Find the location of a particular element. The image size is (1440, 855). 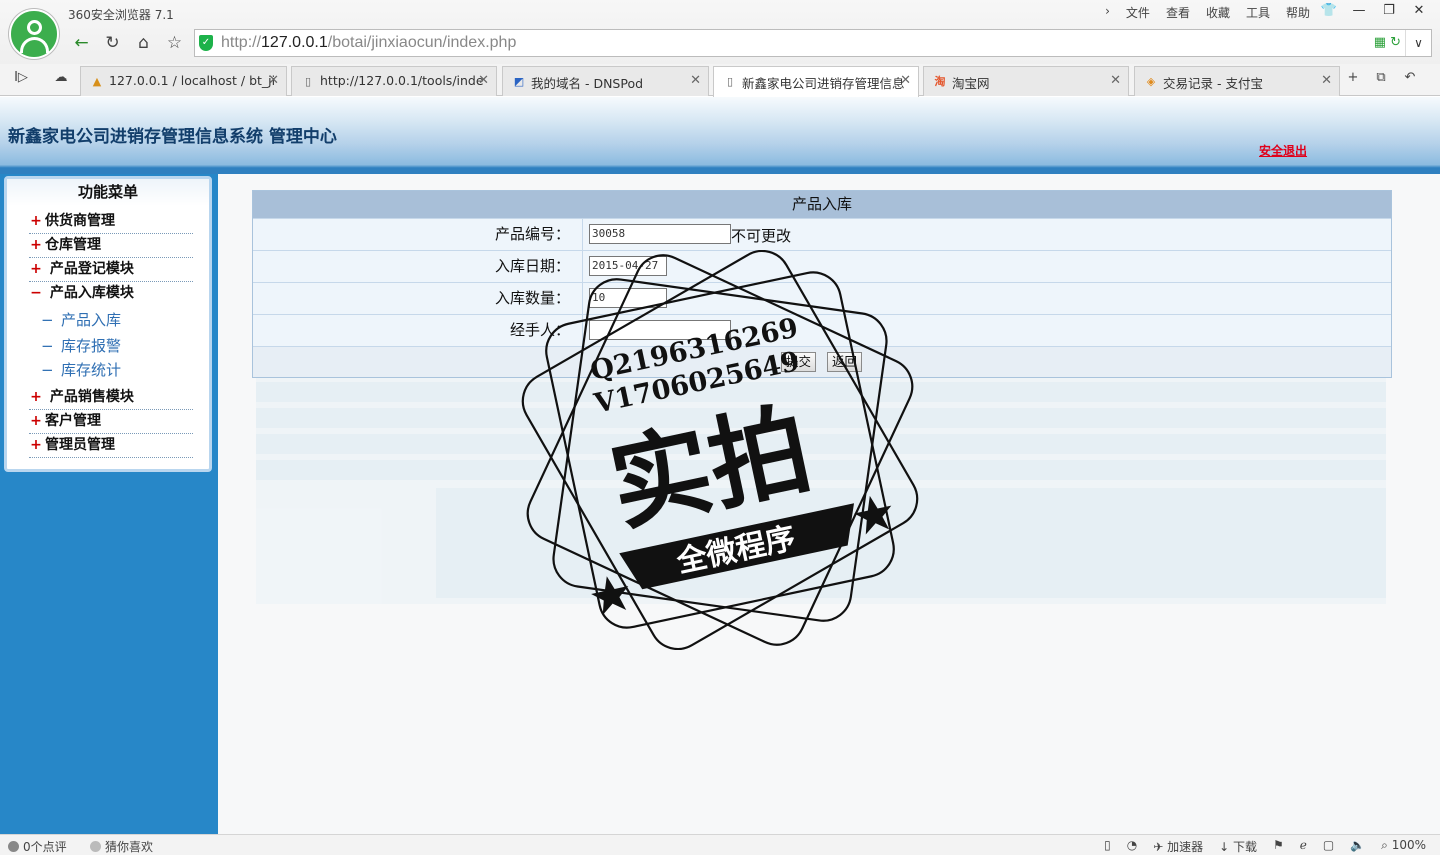

tab-phpmyadmin: ▲ 127.0.0.1 / localhost / bt_ji ✕ is located at coordinates (183, 81).